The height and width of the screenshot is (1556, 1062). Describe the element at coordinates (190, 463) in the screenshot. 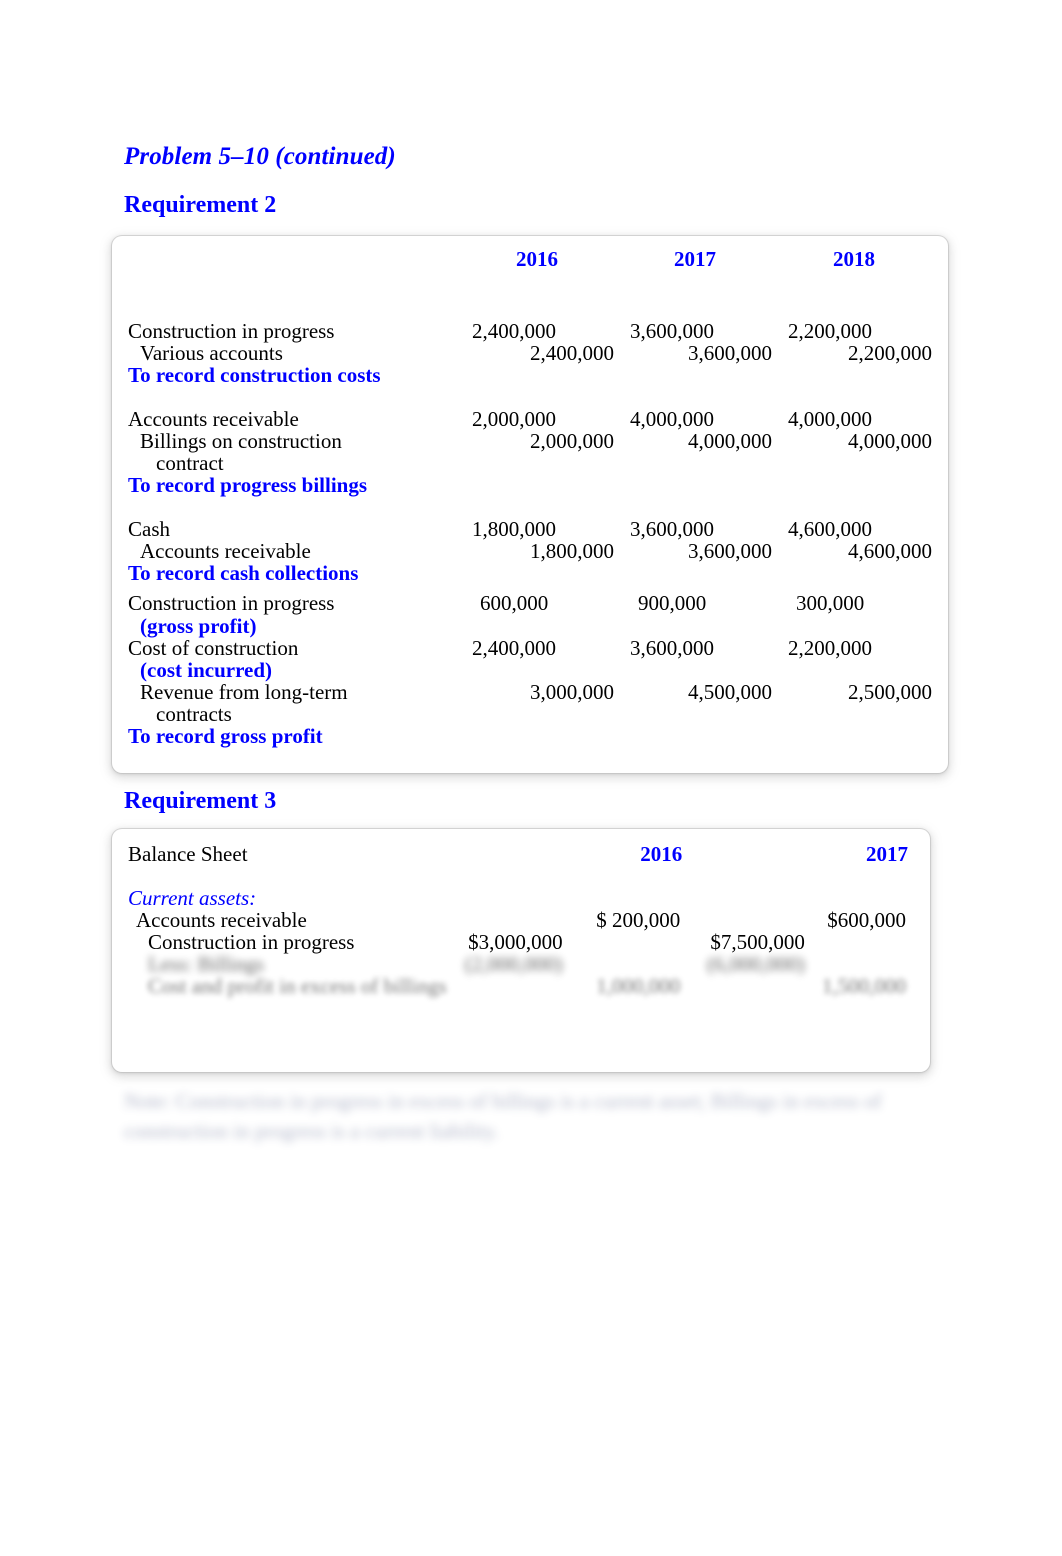

I see `credit-account-label-continued: contract` at that location.